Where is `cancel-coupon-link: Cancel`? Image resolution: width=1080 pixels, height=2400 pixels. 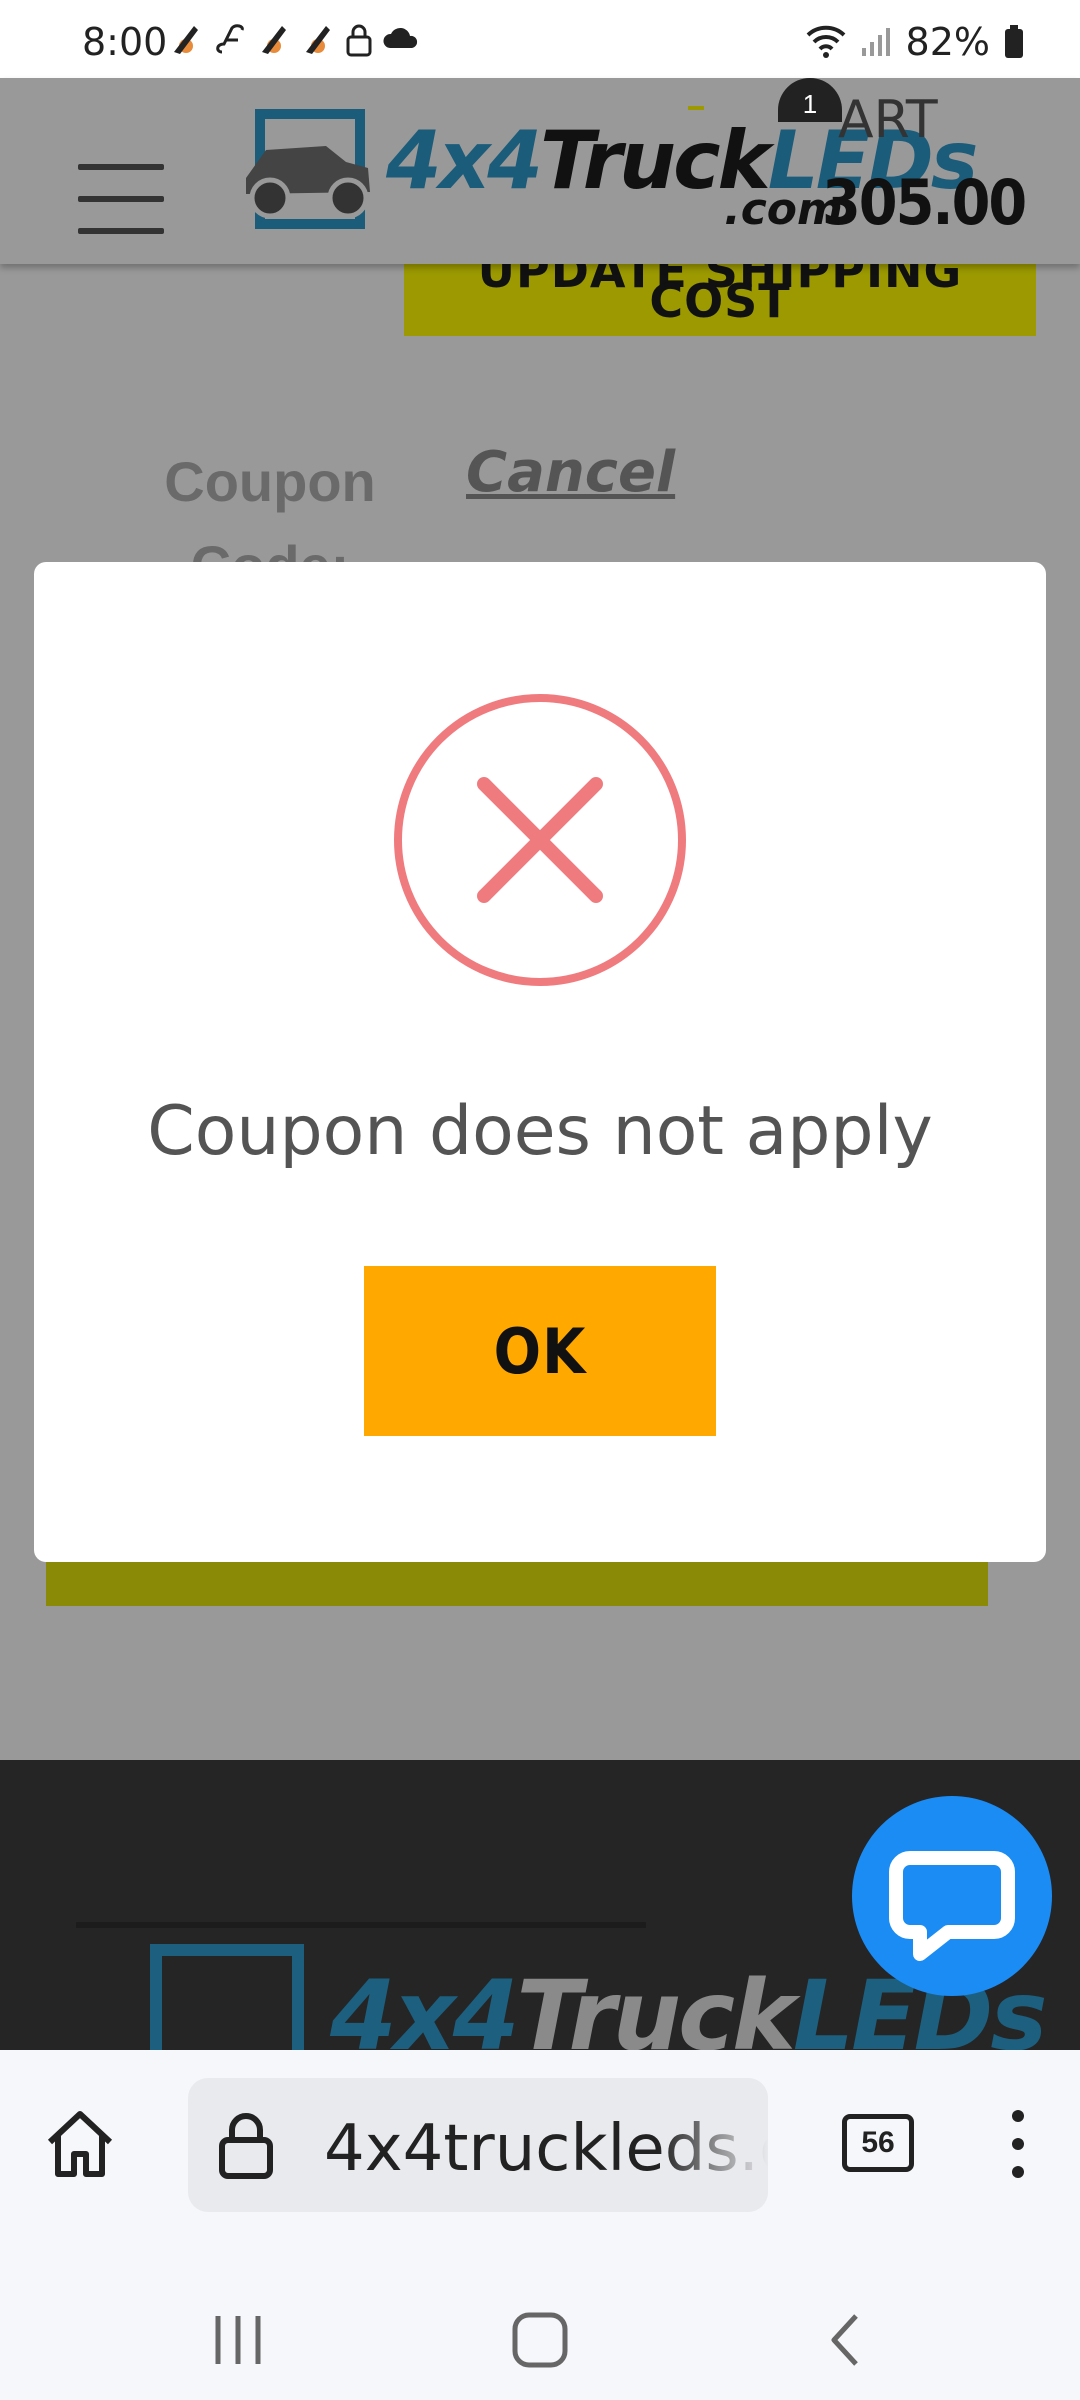 cancel-coupon-link: Cancel is located at coordinates (570, 472).